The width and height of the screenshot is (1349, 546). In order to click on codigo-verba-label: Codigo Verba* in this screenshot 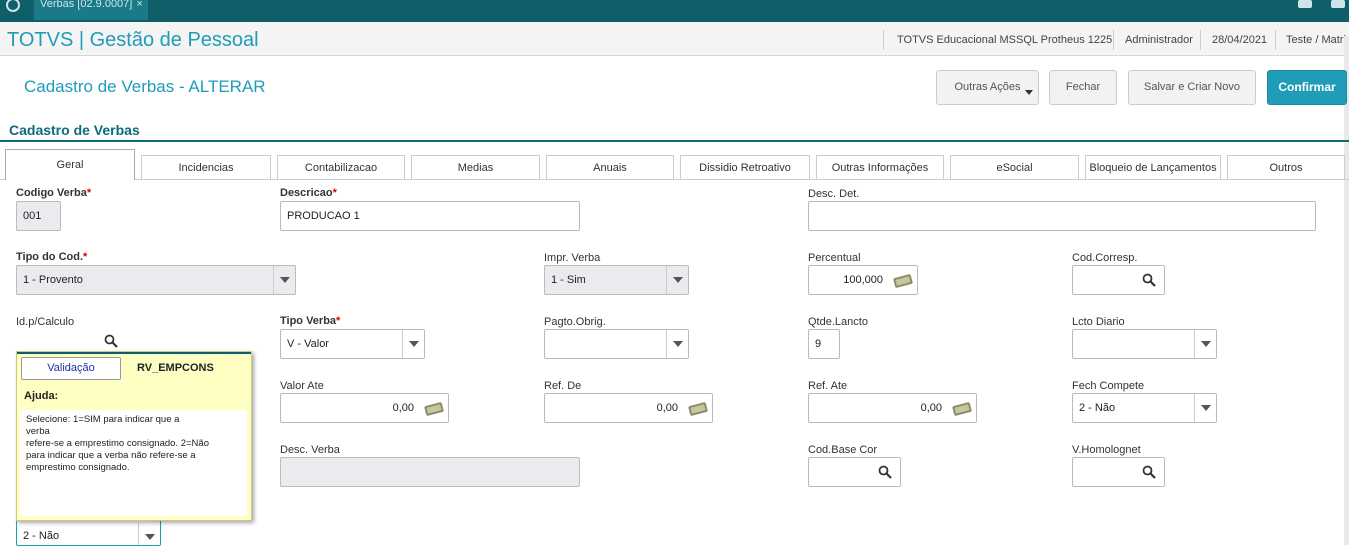, I will do `click(54, 193)`.